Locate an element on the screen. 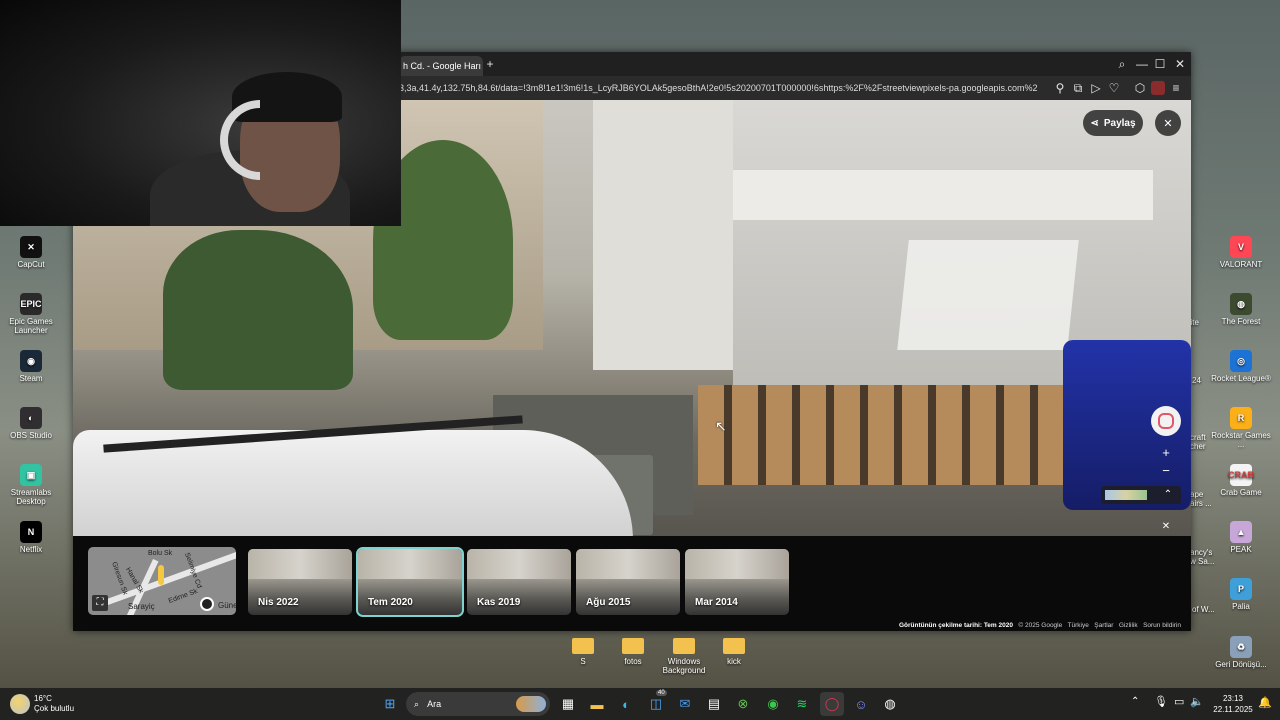 This screenshot has height=720, width=1280. timeline-thumb: Nis 2022 is located at coordinates (300, 582).